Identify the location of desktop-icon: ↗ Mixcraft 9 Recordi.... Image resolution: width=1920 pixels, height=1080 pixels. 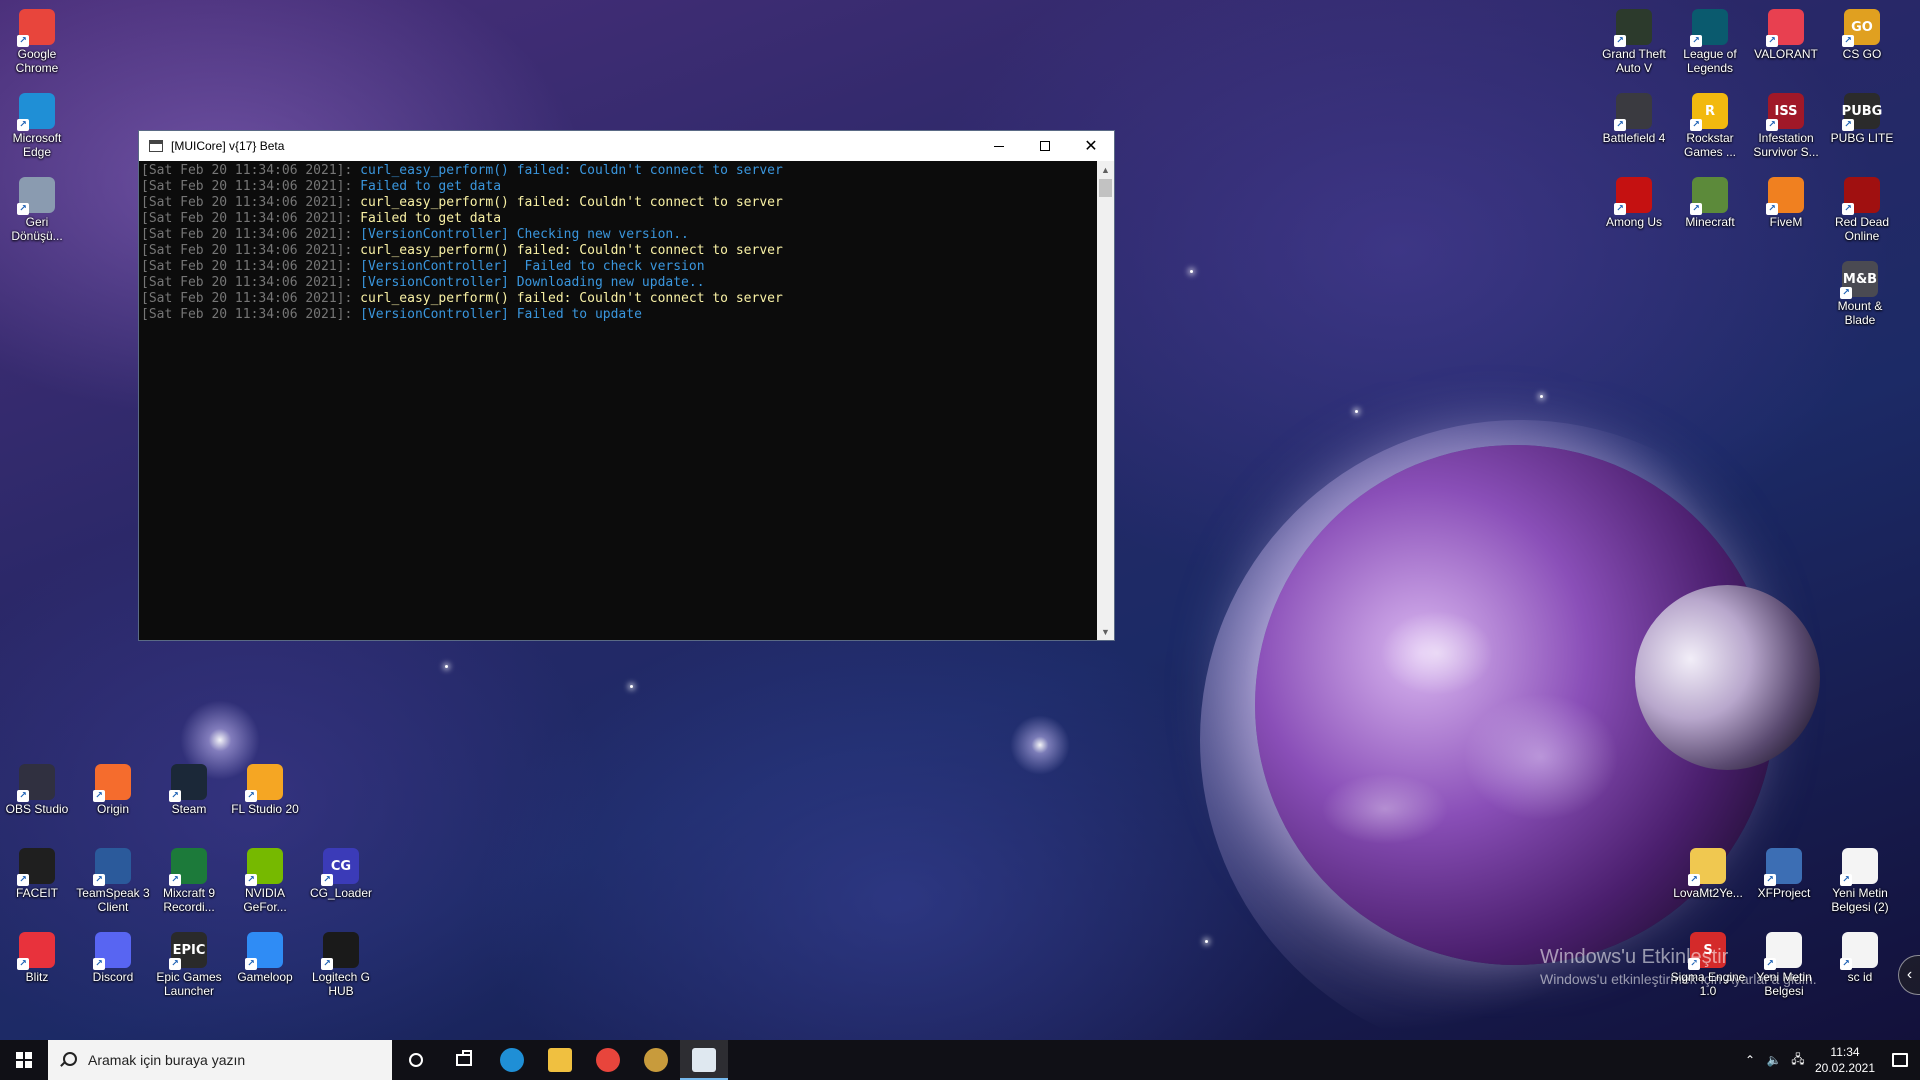
(189, 879).